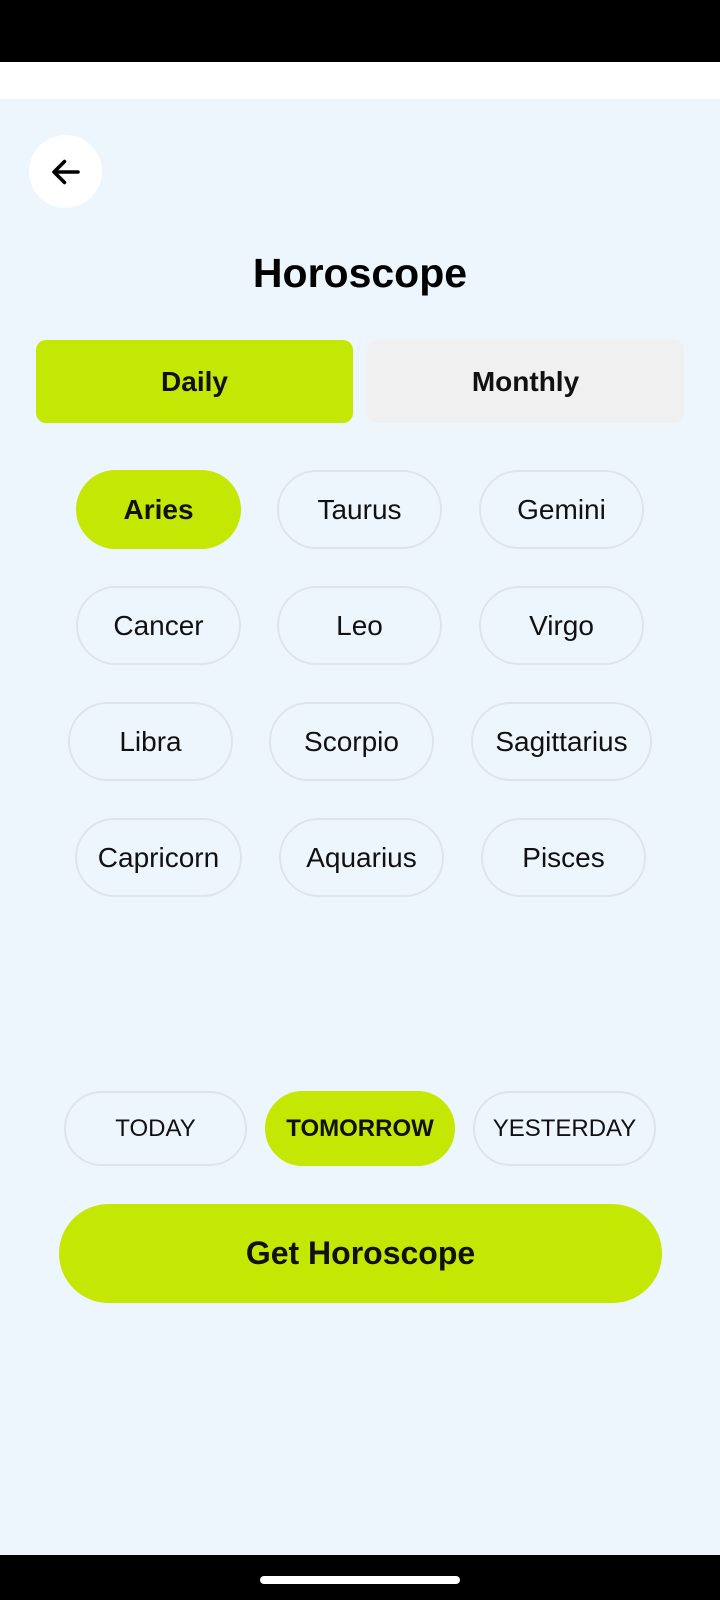  I want to click on app-bar-strip, so click(360, 80).